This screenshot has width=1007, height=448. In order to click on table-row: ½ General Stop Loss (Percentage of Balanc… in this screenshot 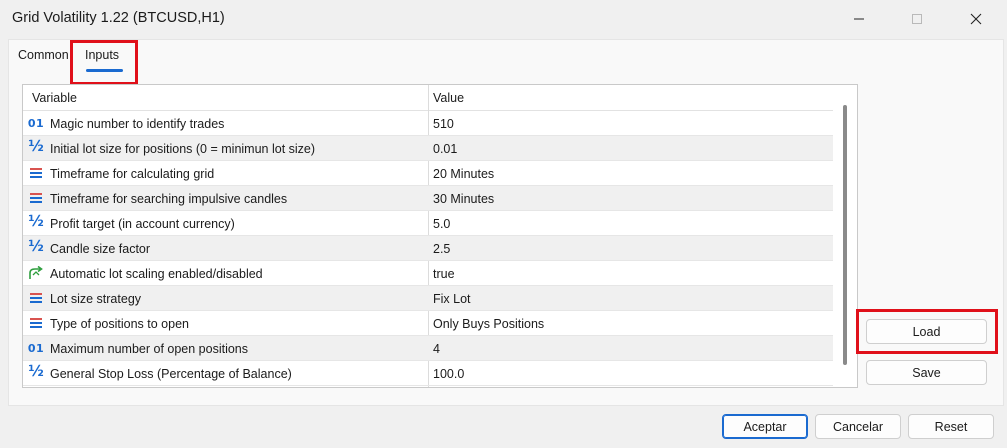, I will do `click(428, 373)`.